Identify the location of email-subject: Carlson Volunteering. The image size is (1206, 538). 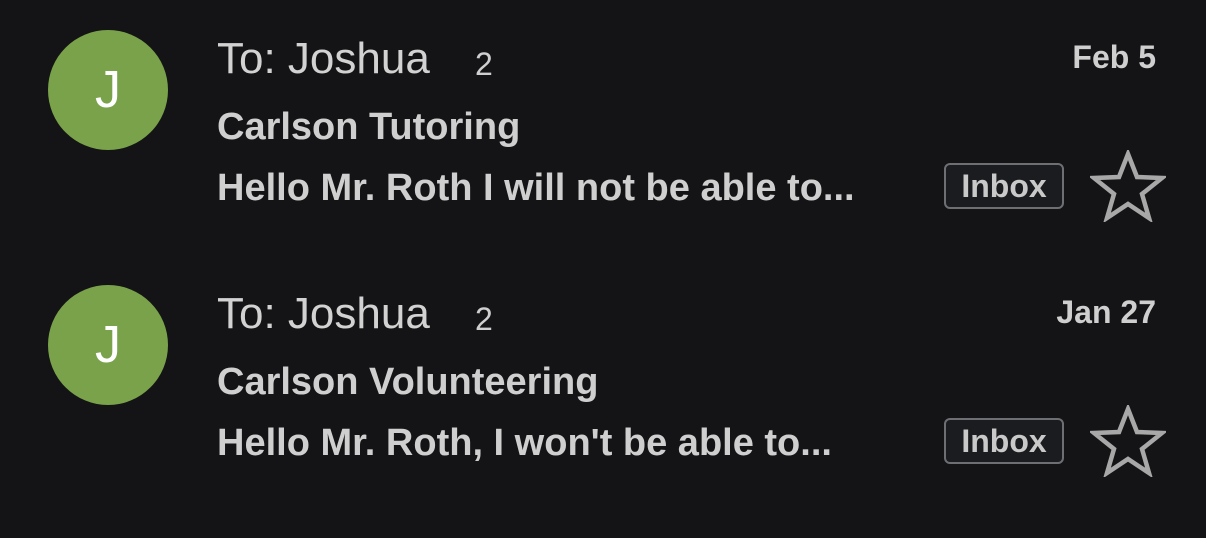
(408, 382).